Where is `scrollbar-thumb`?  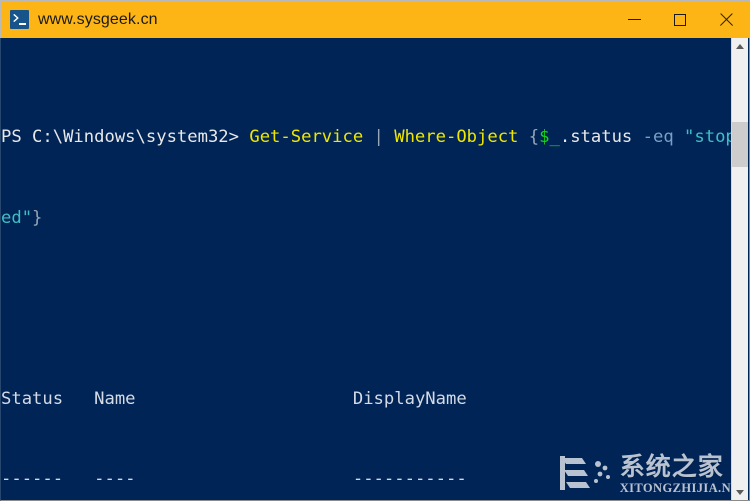
scrollbar-thumb is located at coordinates (740, 144).